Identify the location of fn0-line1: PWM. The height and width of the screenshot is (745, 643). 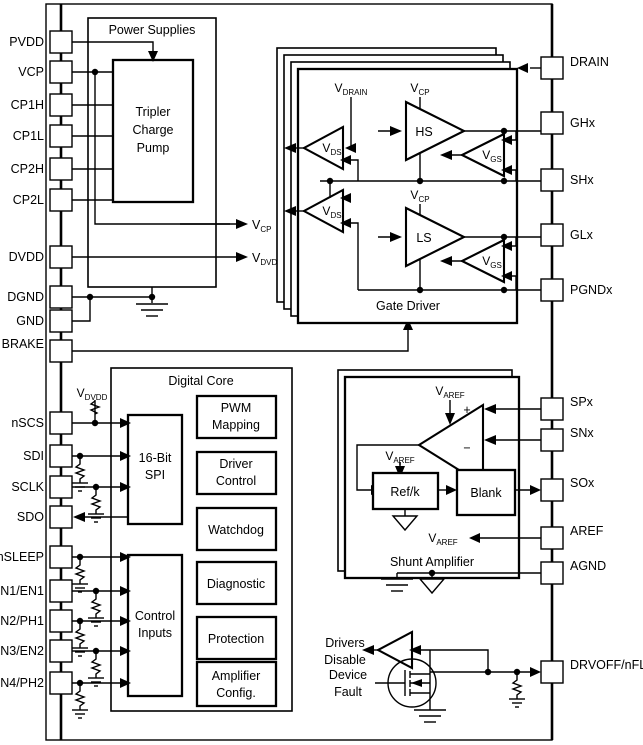
(236, 408).